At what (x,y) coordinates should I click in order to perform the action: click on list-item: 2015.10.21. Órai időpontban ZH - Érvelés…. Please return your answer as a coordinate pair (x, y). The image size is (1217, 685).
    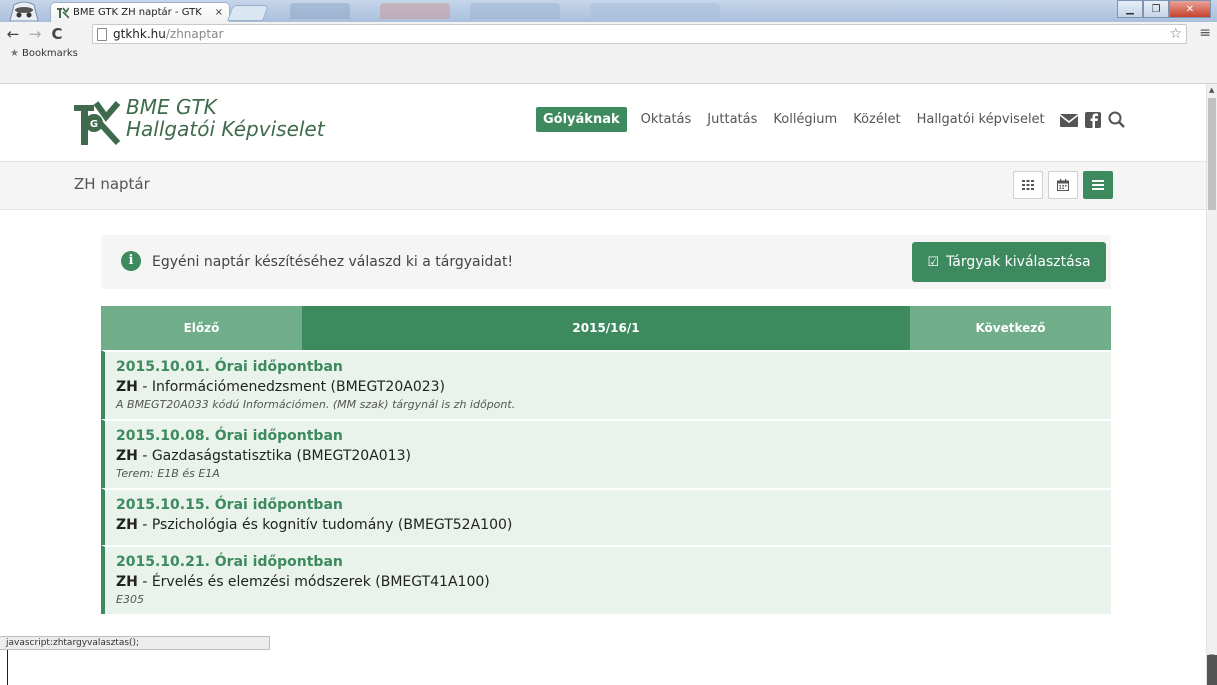
    Looking at the image, I should click on (606, 579).